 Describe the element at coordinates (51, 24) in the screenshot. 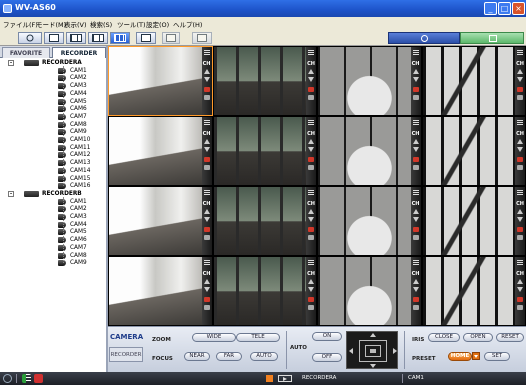

I see `menu-mode: モード(M)` at that location.